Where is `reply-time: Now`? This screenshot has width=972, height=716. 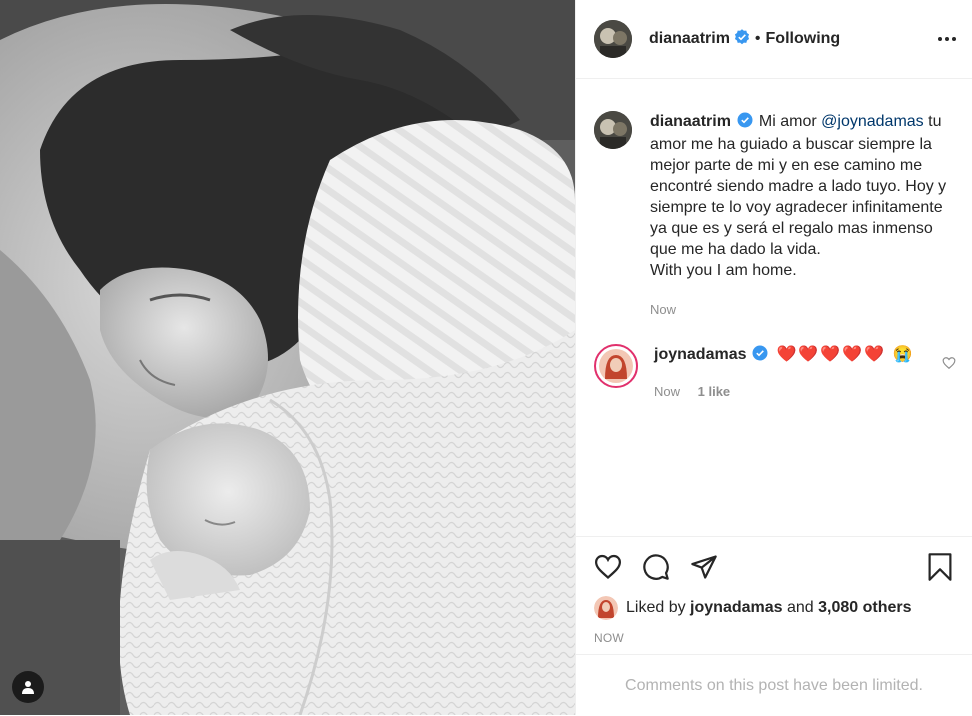
reply-time: Now is located at coordinates (667, 391).